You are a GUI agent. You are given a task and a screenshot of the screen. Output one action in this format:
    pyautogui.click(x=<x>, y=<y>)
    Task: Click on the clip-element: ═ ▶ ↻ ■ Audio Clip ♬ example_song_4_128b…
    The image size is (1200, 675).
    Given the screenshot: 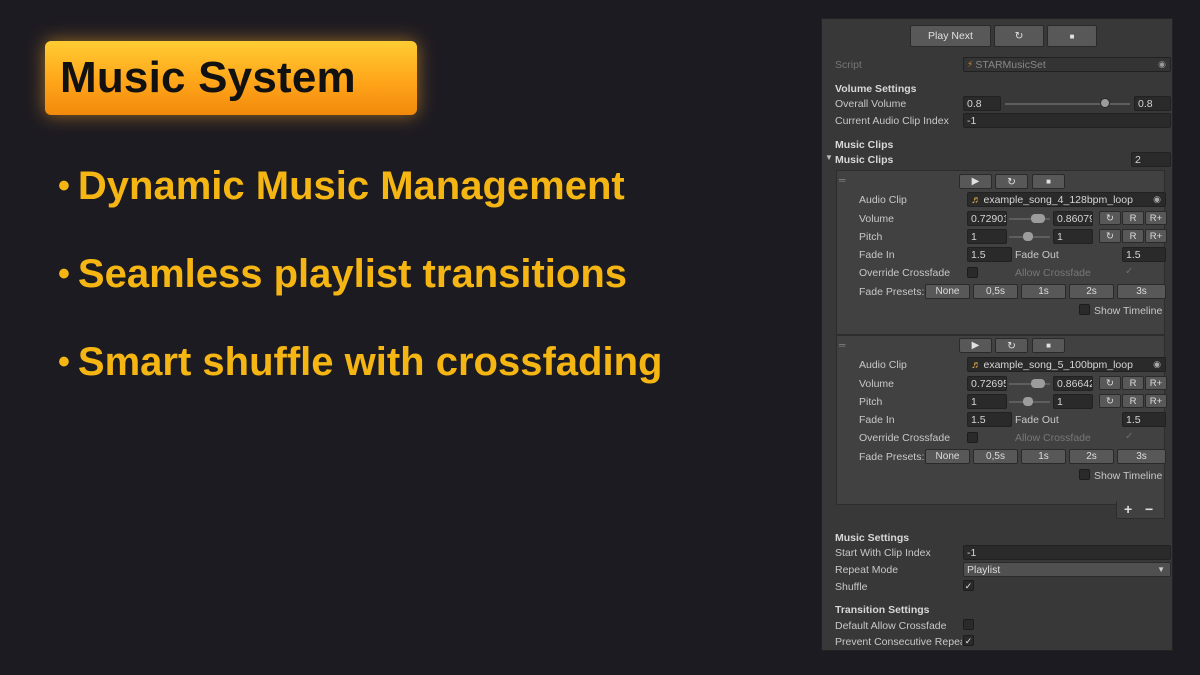 What is the action you would take?
    pyautogui.click(x=1001, y=252)
    